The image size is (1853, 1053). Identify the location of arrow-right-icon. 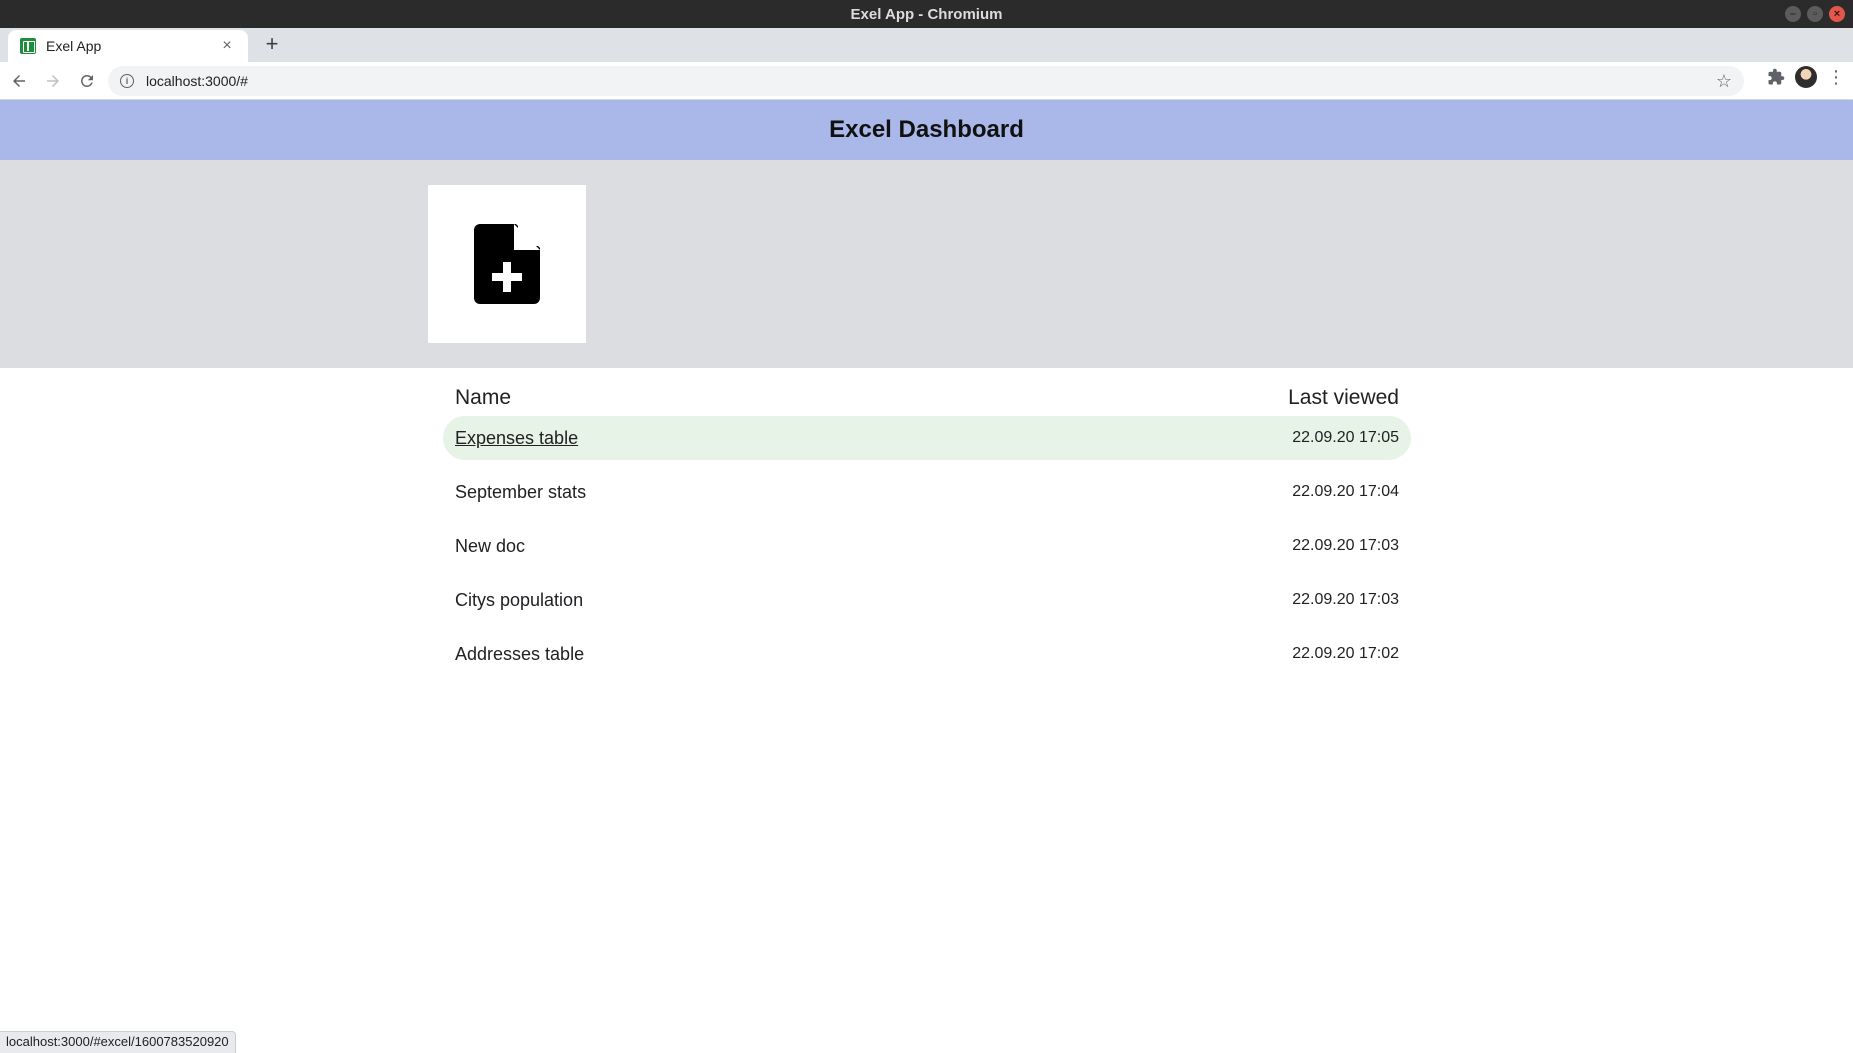
(53, 80).